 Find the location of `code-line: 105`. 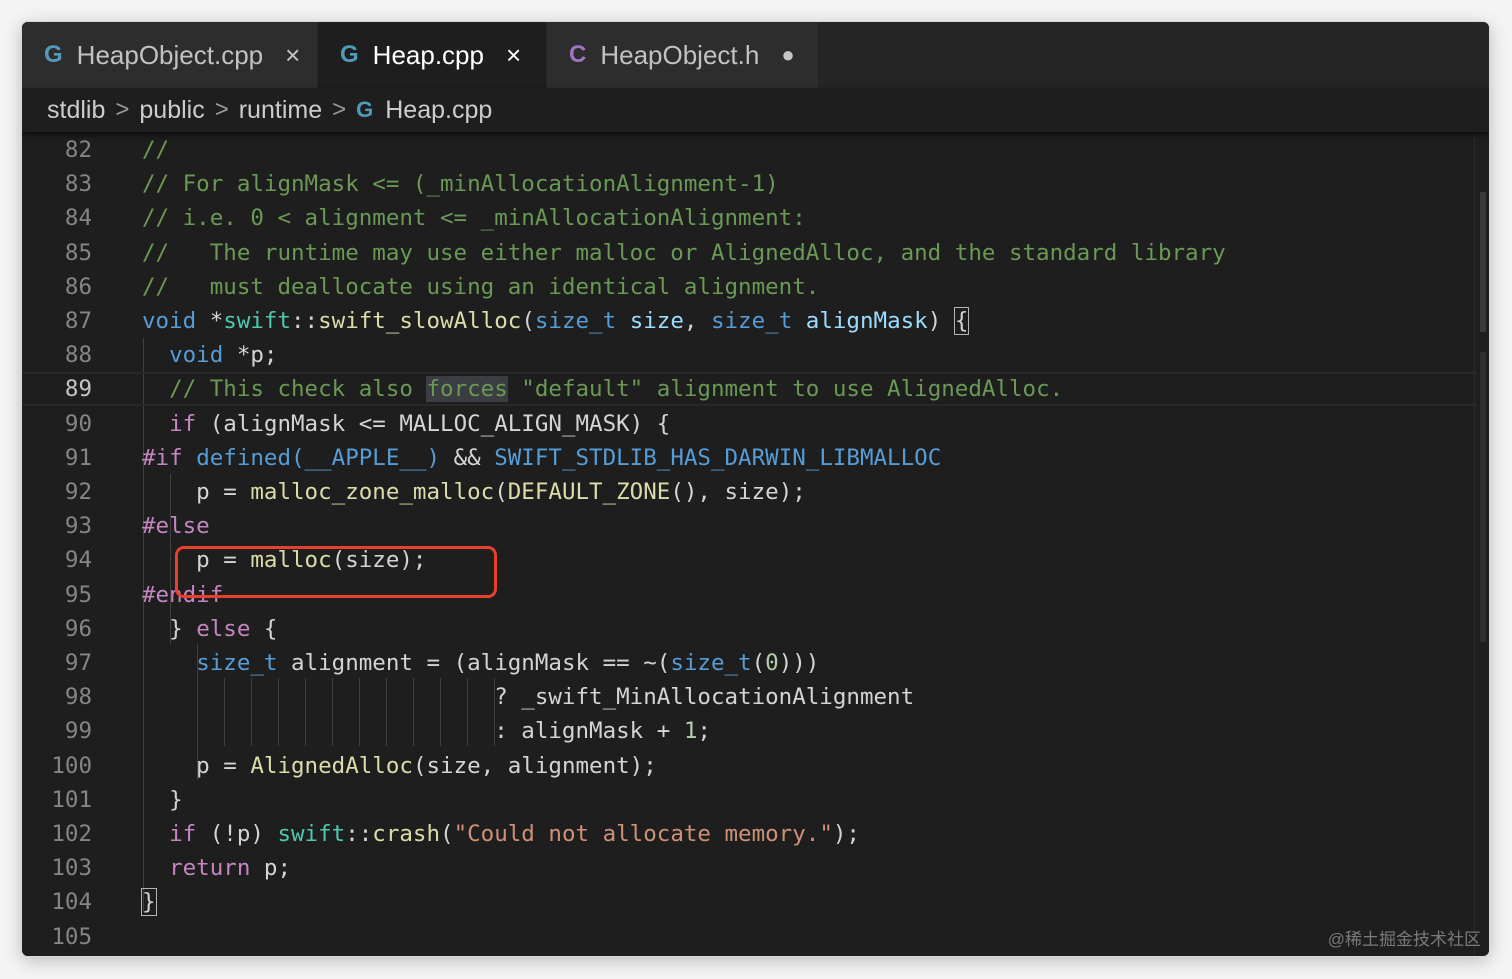

code-line: 105 is located at coordinates (749, 937).